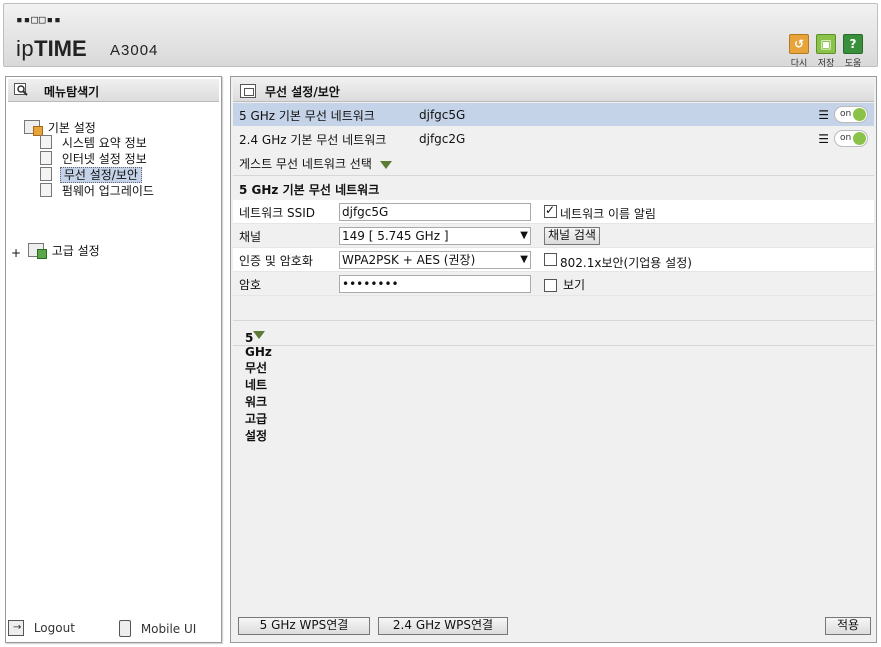 The image size is (881, 647). What do you see at coordinates (853, 64) in the screenshot?
I see `help-label: 도움` at bounding box center [853, 64].